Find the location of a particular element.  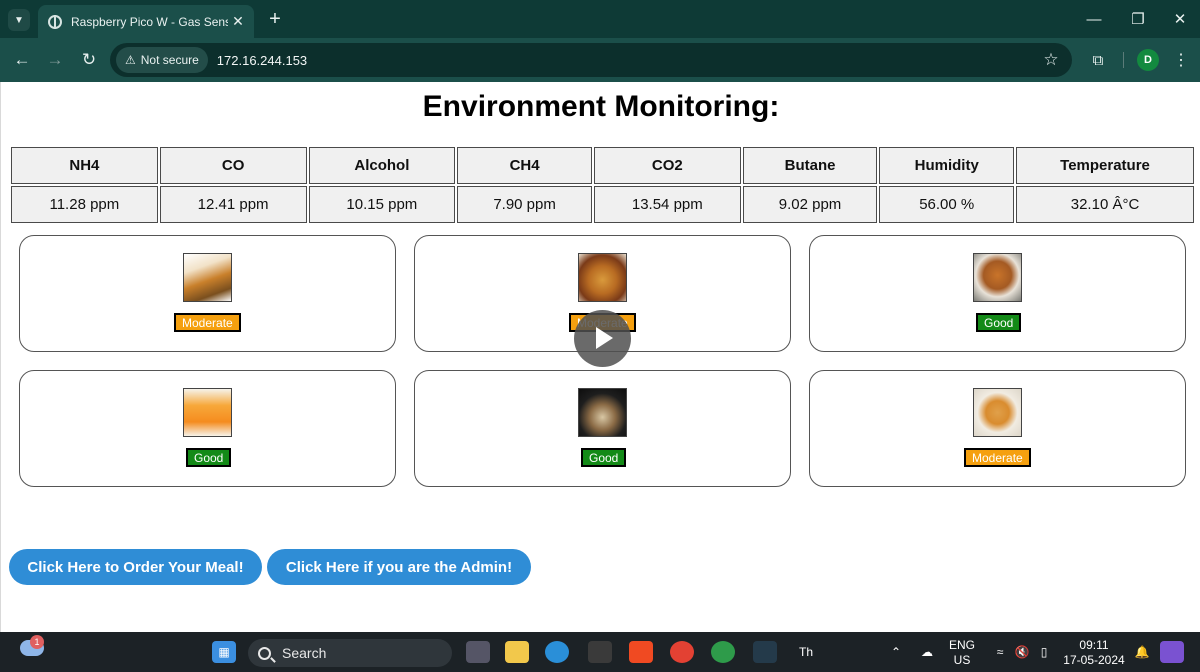

fried-snack-image is located at coordinates (207, 277).